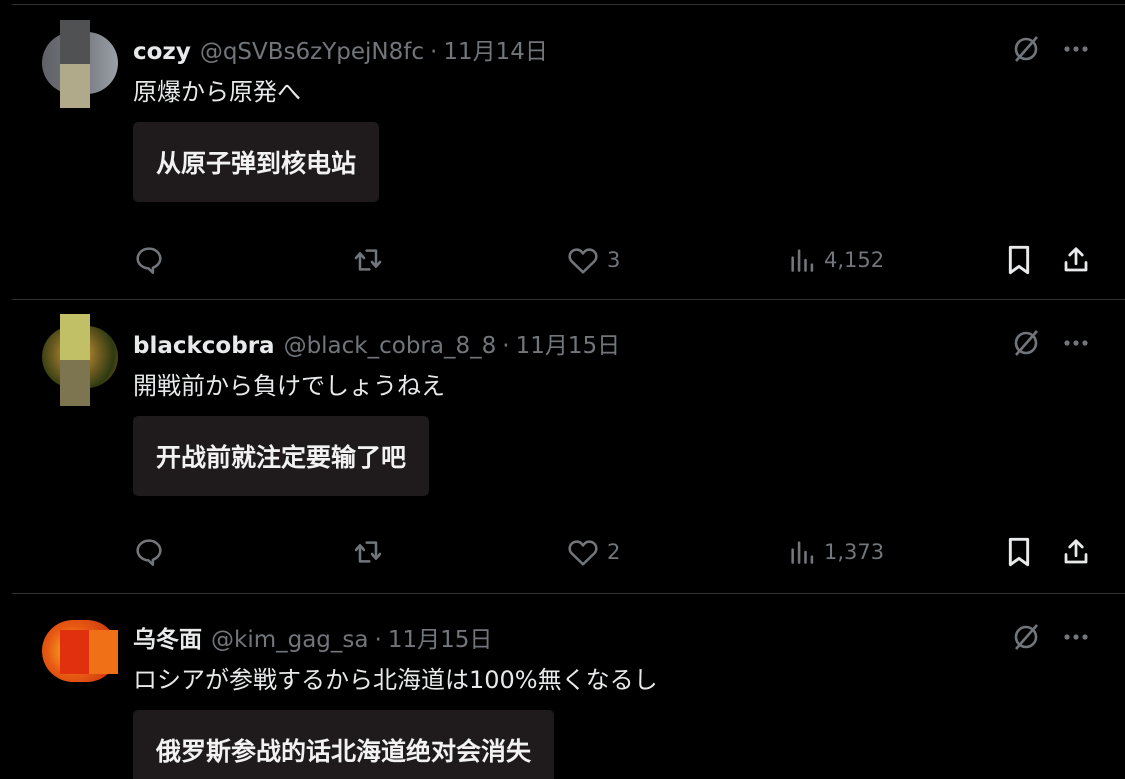  I want to click on like-count: 2, so click(614, 552).